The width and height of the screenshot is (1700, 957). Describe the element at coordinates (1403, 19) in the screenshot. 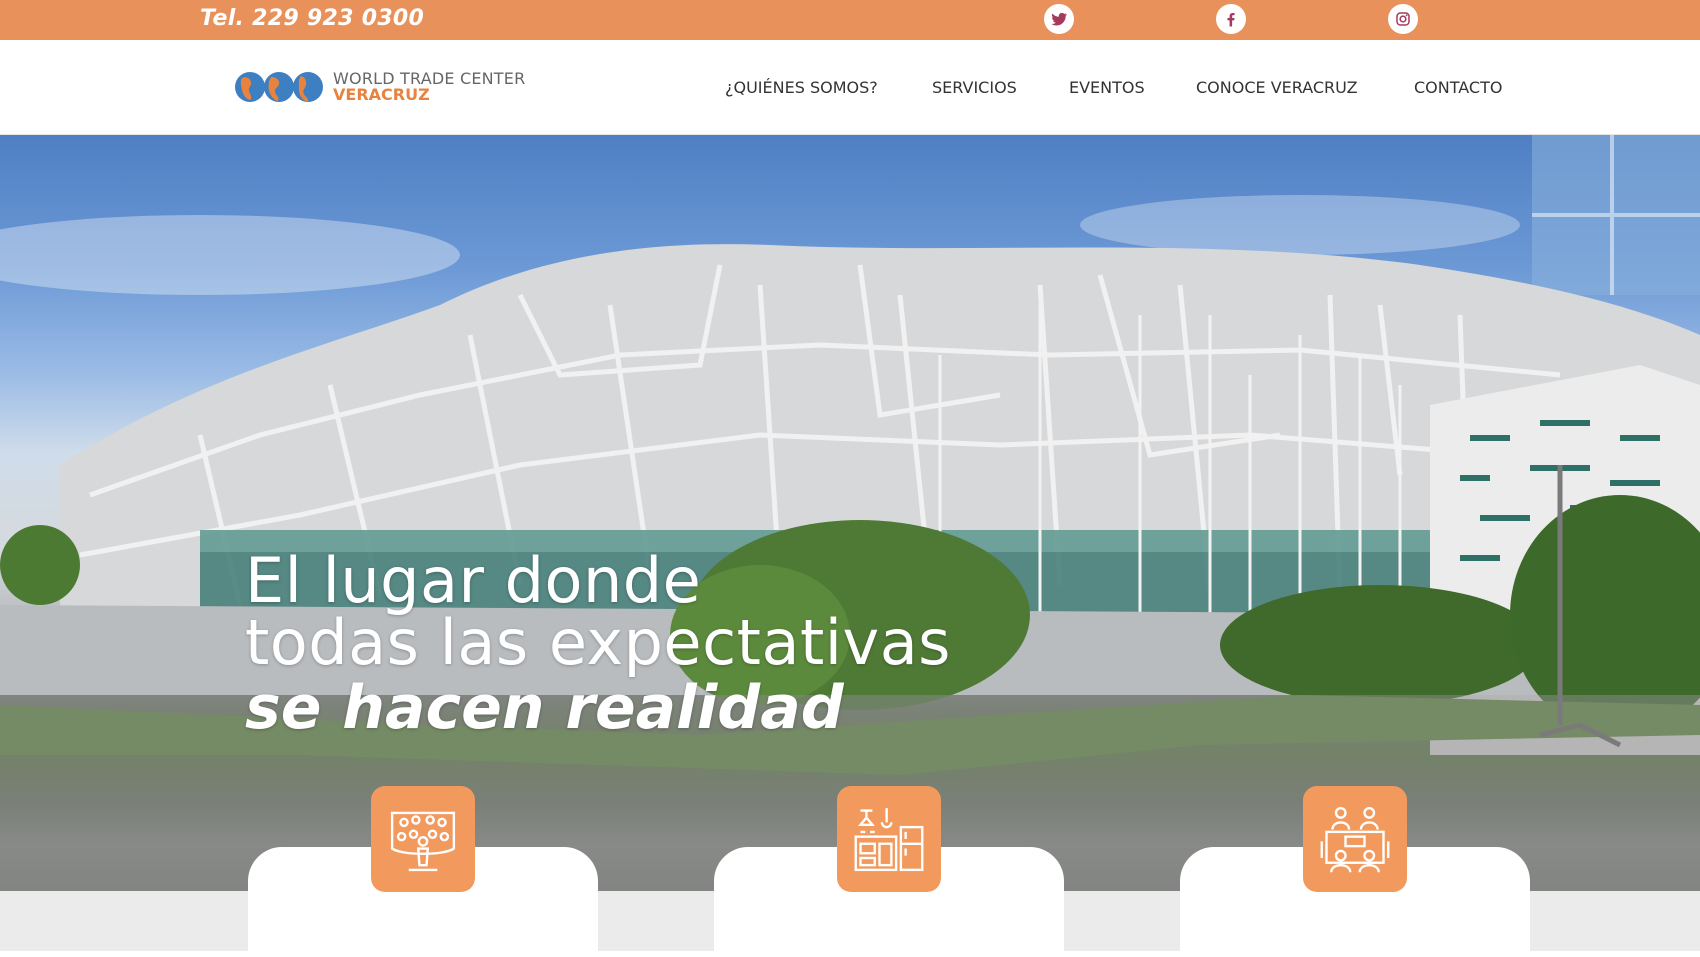

I see `instagram-icon` at that location.